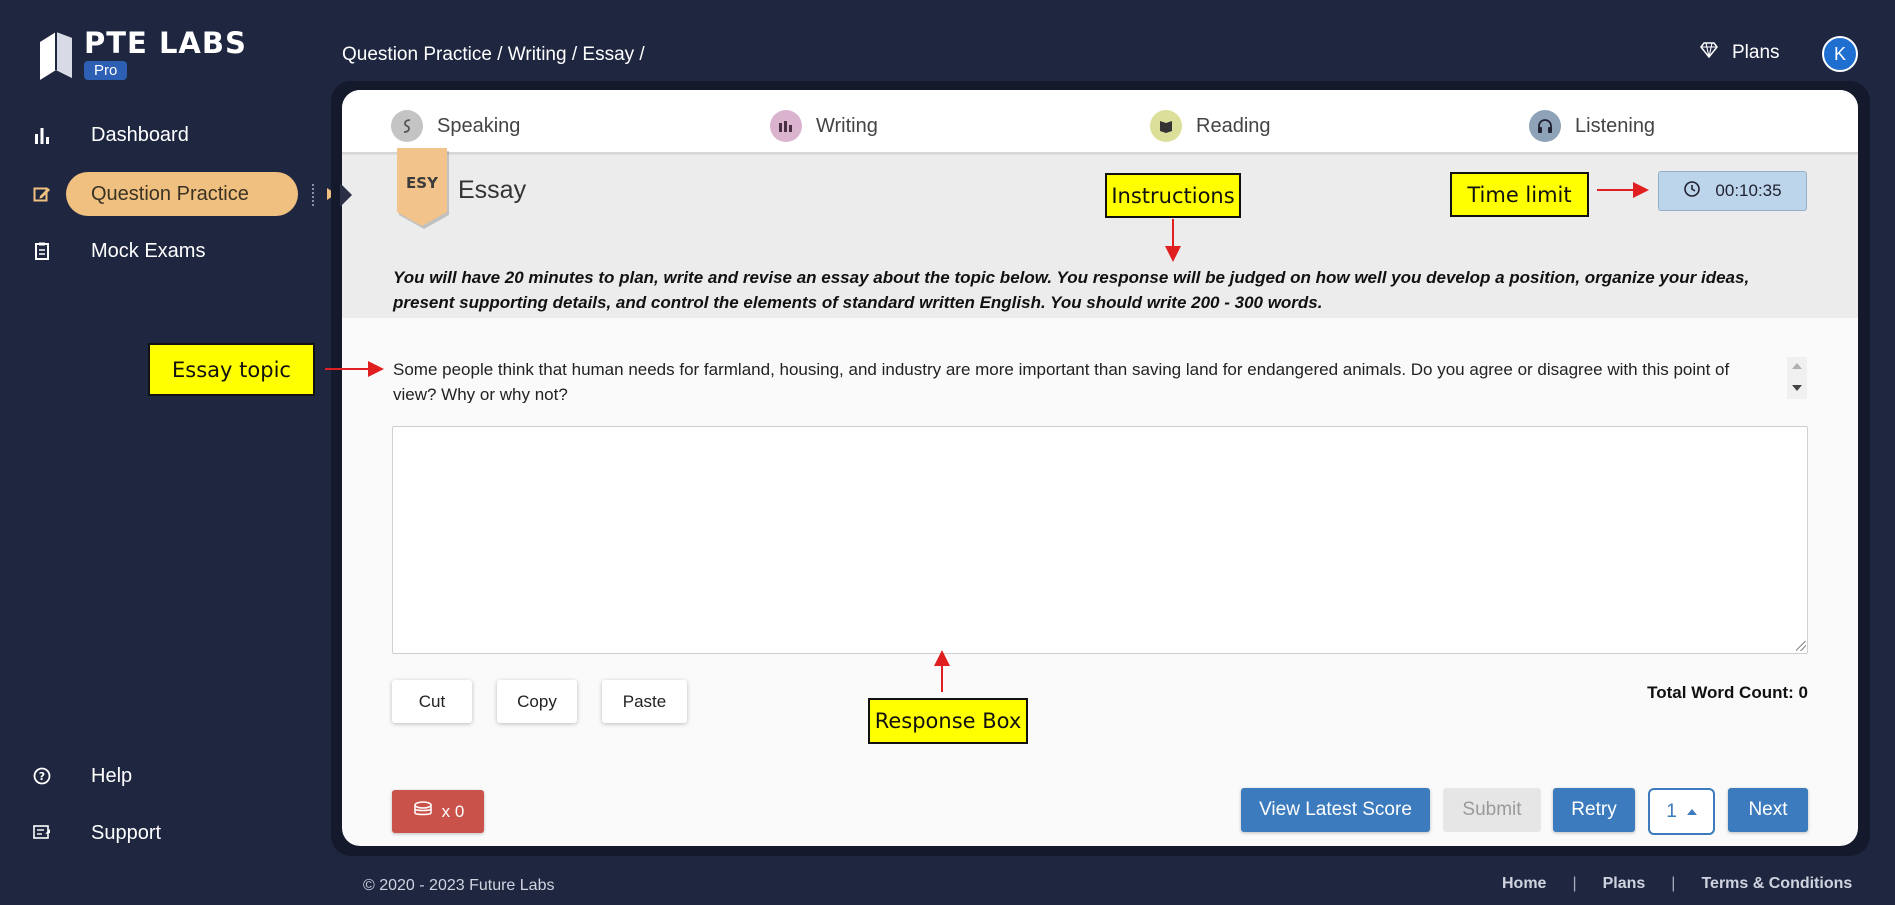  What do you see at coordinates (106, 70) in the screenshot?
I see `plan-badge: Pro` at bounding box center [106, 70].